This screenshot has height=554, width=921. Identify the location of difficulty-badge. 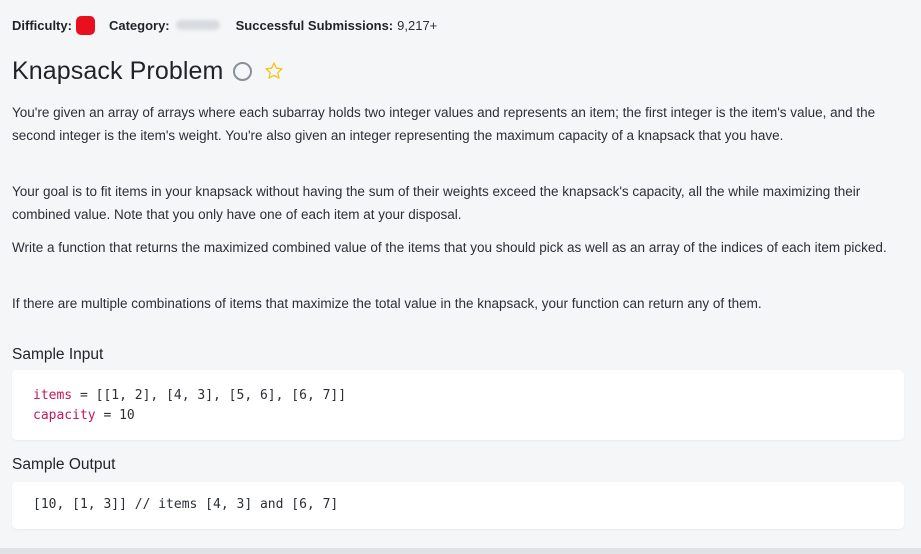
(85, 25).